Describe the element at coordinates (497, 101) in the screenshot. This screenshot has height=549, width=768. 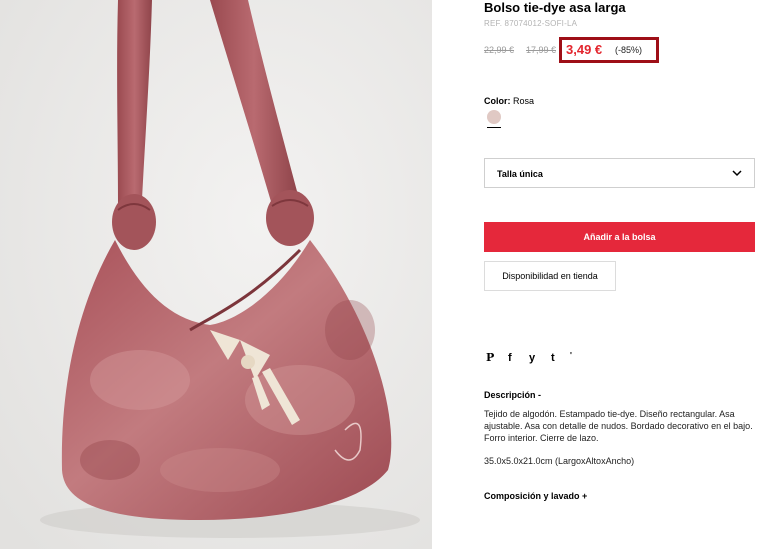
I see `color-label-title: Color:` at that location.